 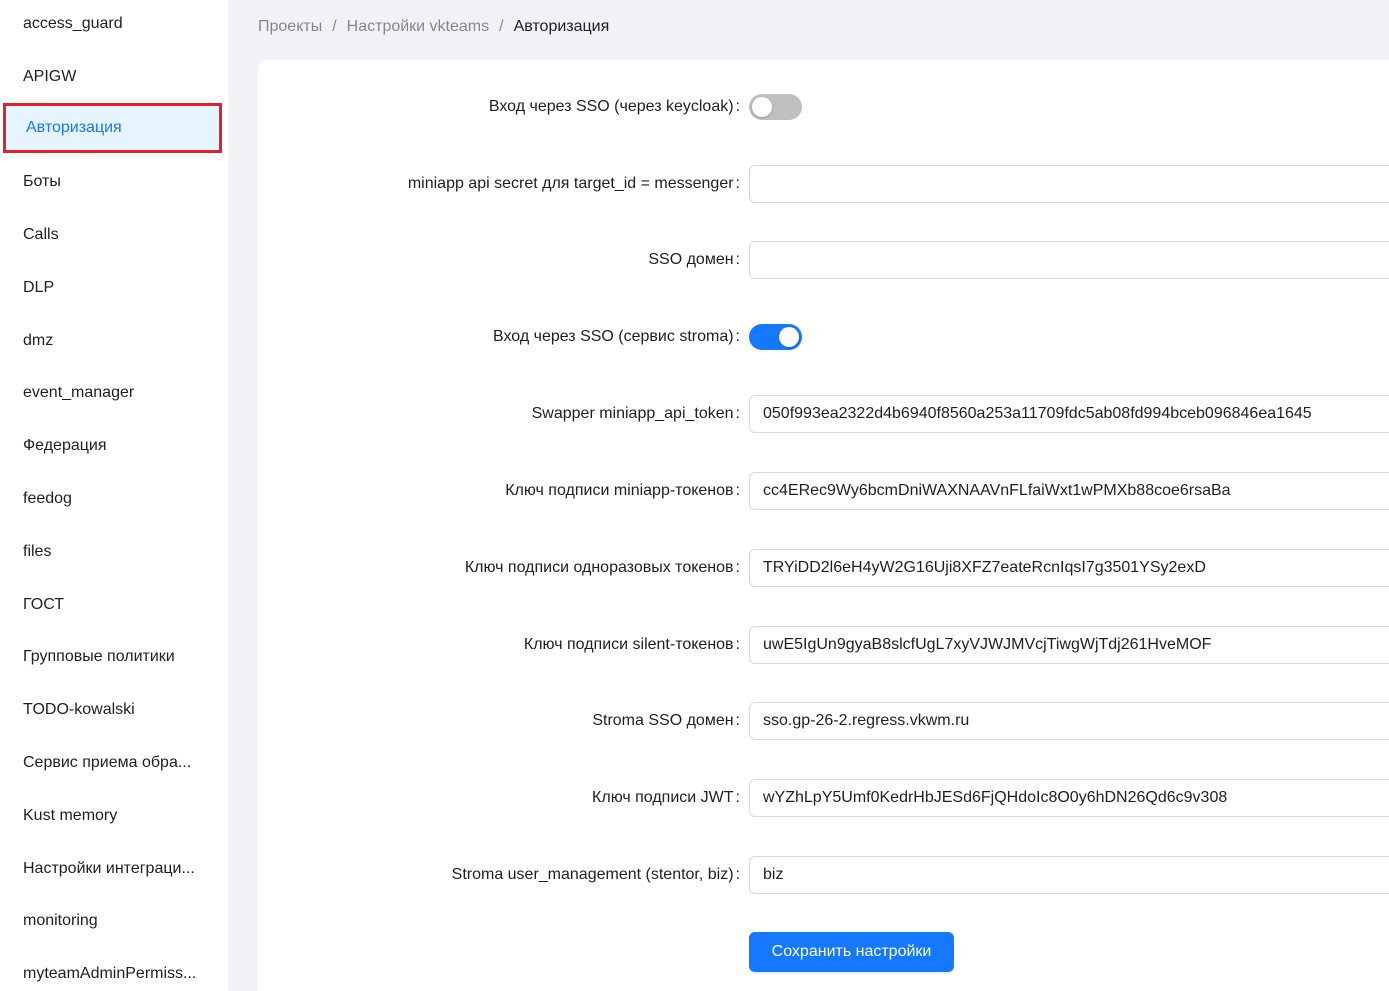 What do you see at coordinates (775, 107) in the screenshot?
I see `sso-keycloak-switch` at bounding box center [775, 107].